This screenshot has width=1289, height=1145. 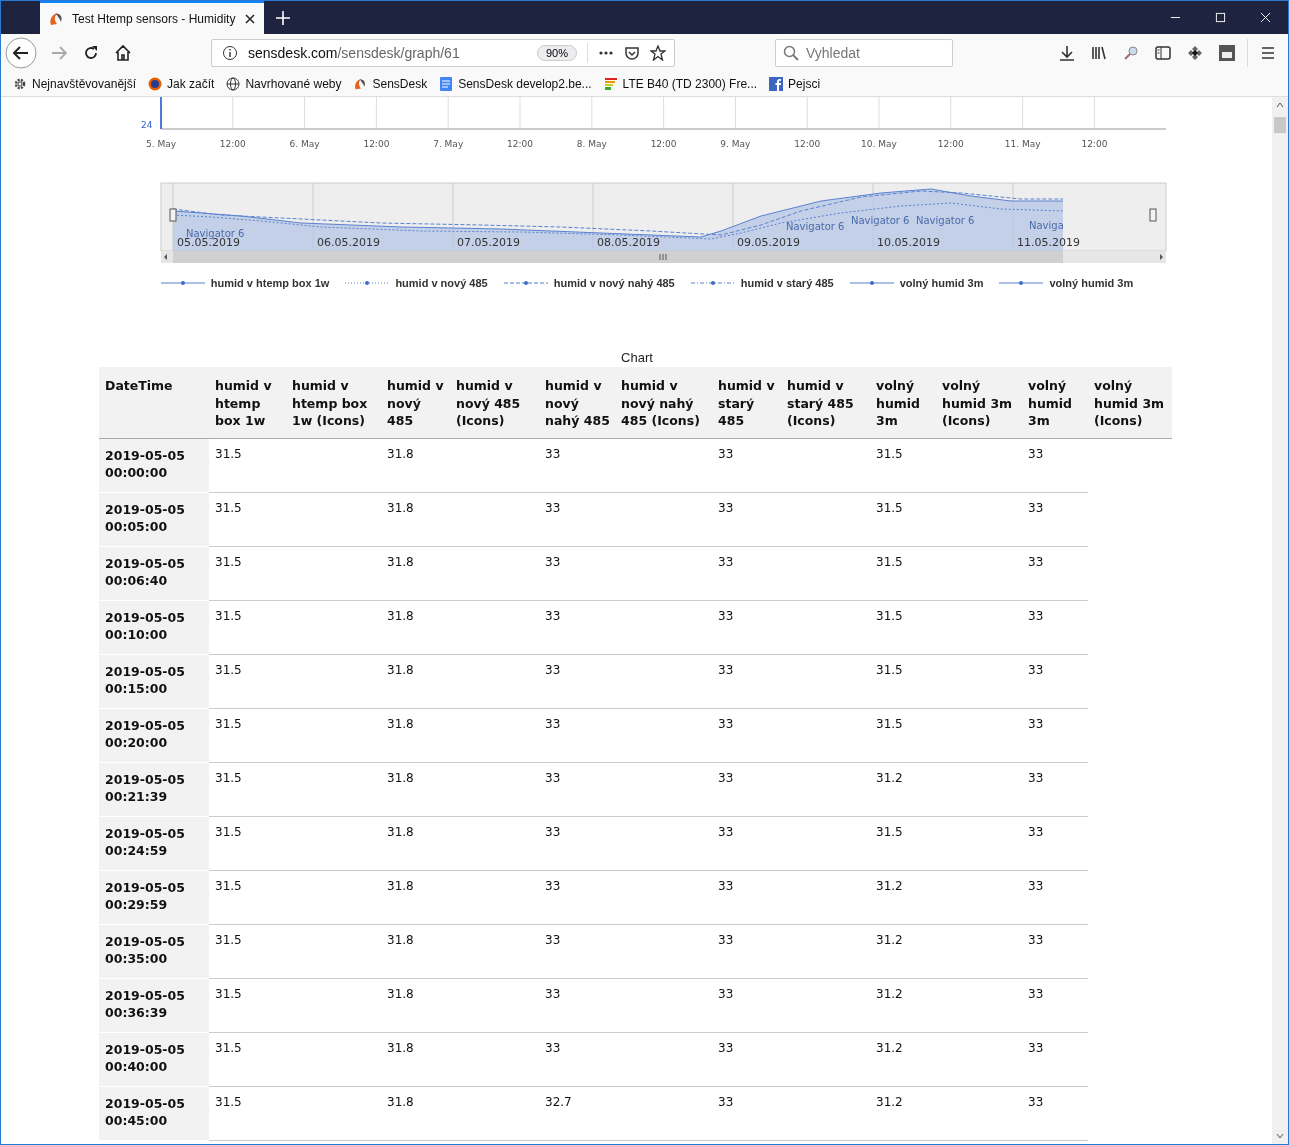 I want to click on bookmark-item: SensDesk, so click(x=390, y=83).